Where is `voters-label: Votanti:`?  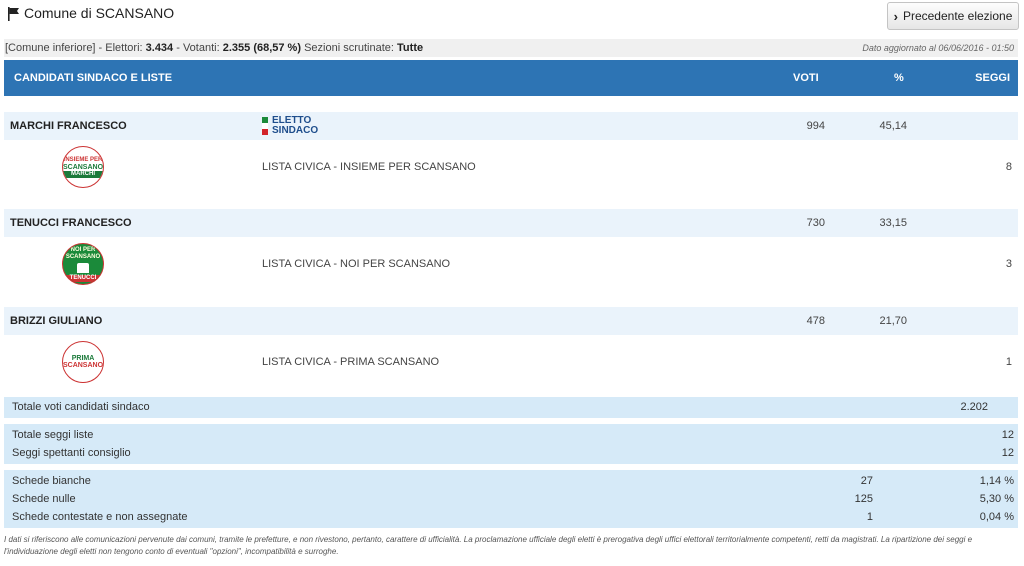
voters-label: Votanti: is located at coordinates (201, 48).